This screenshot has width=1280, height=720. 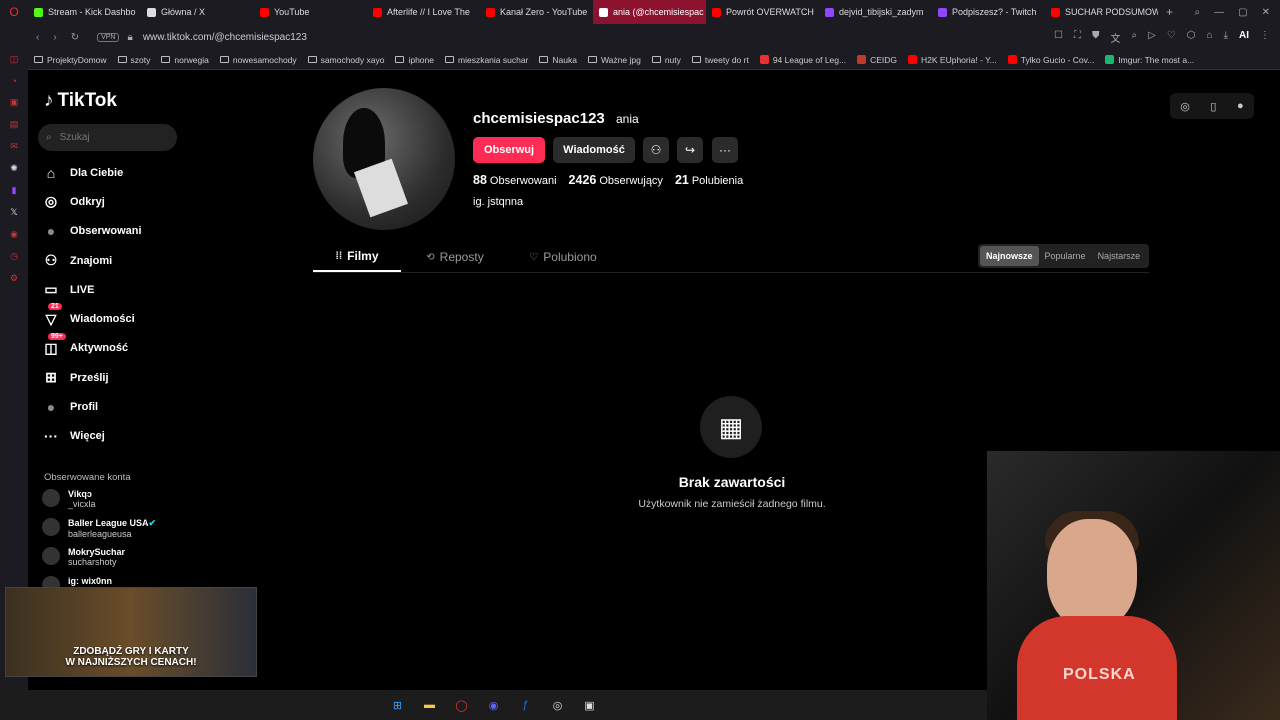 I want to click on following-account: MokrySuchar sucharshoty, so click(x=83, y=557).